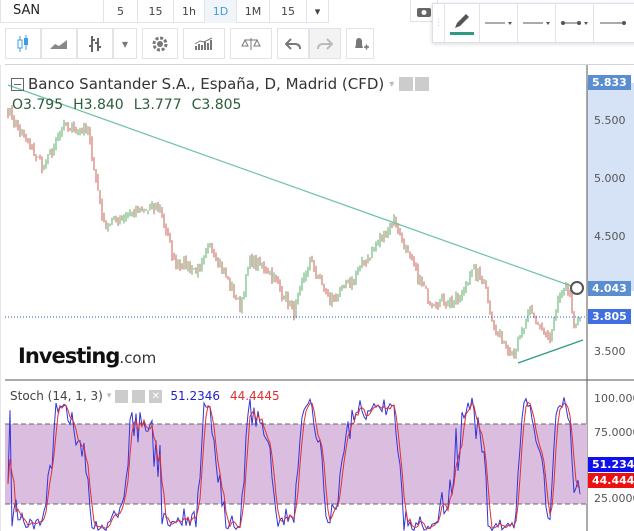 This screenshot has width=634, height=531. I want to click on stoch-d-value: 44.4445, so click(255, 396).